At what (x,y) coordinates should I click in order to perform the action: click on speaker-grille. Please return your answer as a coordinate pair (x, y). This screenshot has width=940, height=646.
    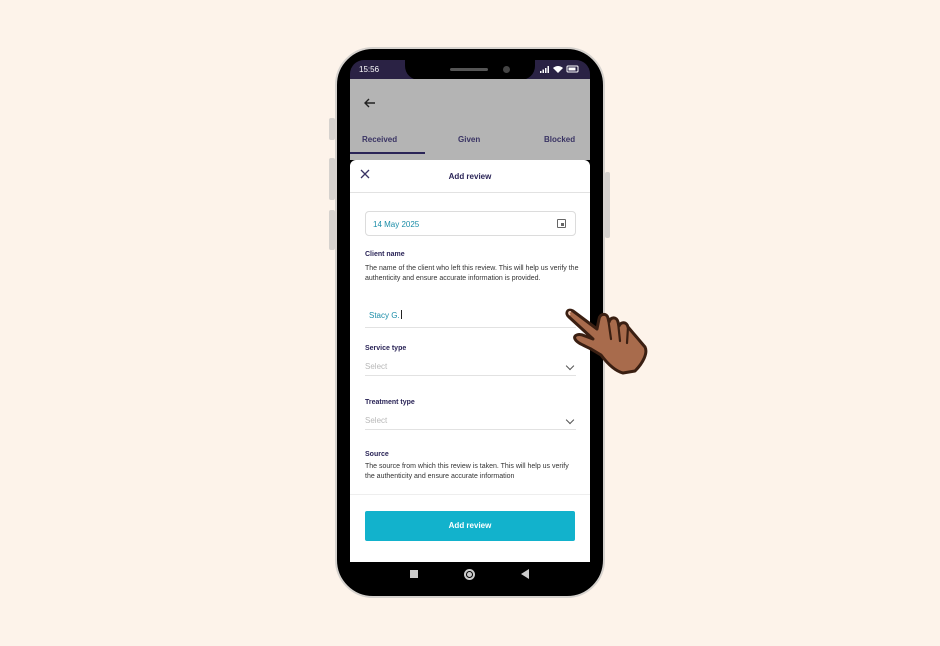
    Looking at the image, I should click on (469, 69).